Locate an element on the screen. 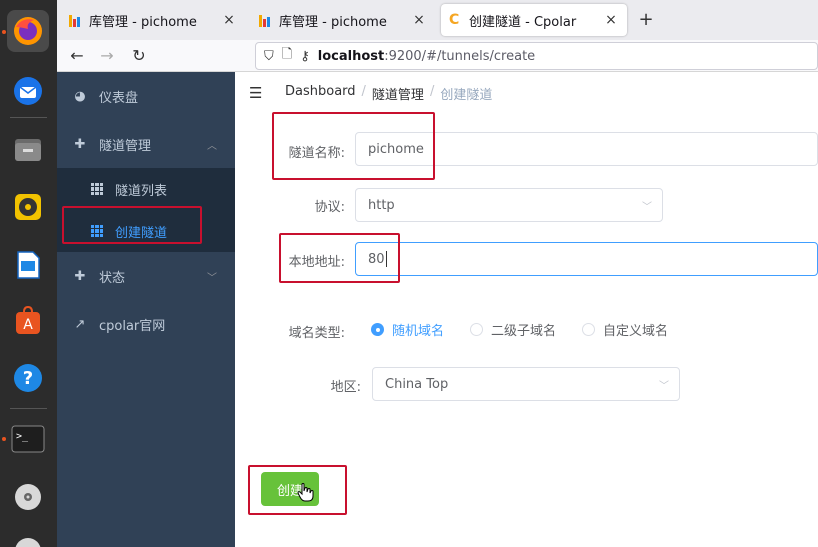 The width and height of the screenshot is (818, 547). terminal-icon: >_ is located at coordinates (28, 439).